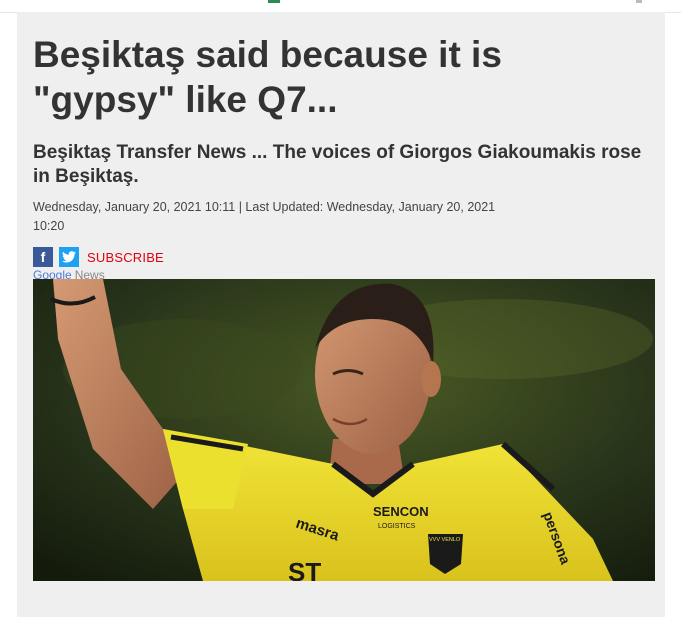 Image resolution: width=681 pixels, height=617 pixels. I want to click on facebook-share-button: f, so click(43, 257).